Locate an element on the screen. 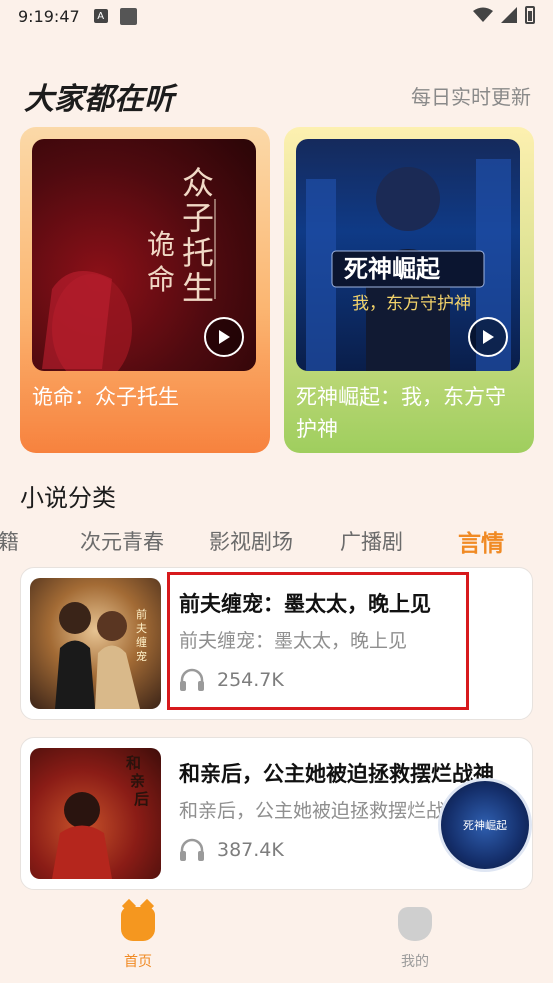 The height and width of the screenshot is (983, 553). svg-text: 我，东方守护神 is located at coordinates (411, 304).